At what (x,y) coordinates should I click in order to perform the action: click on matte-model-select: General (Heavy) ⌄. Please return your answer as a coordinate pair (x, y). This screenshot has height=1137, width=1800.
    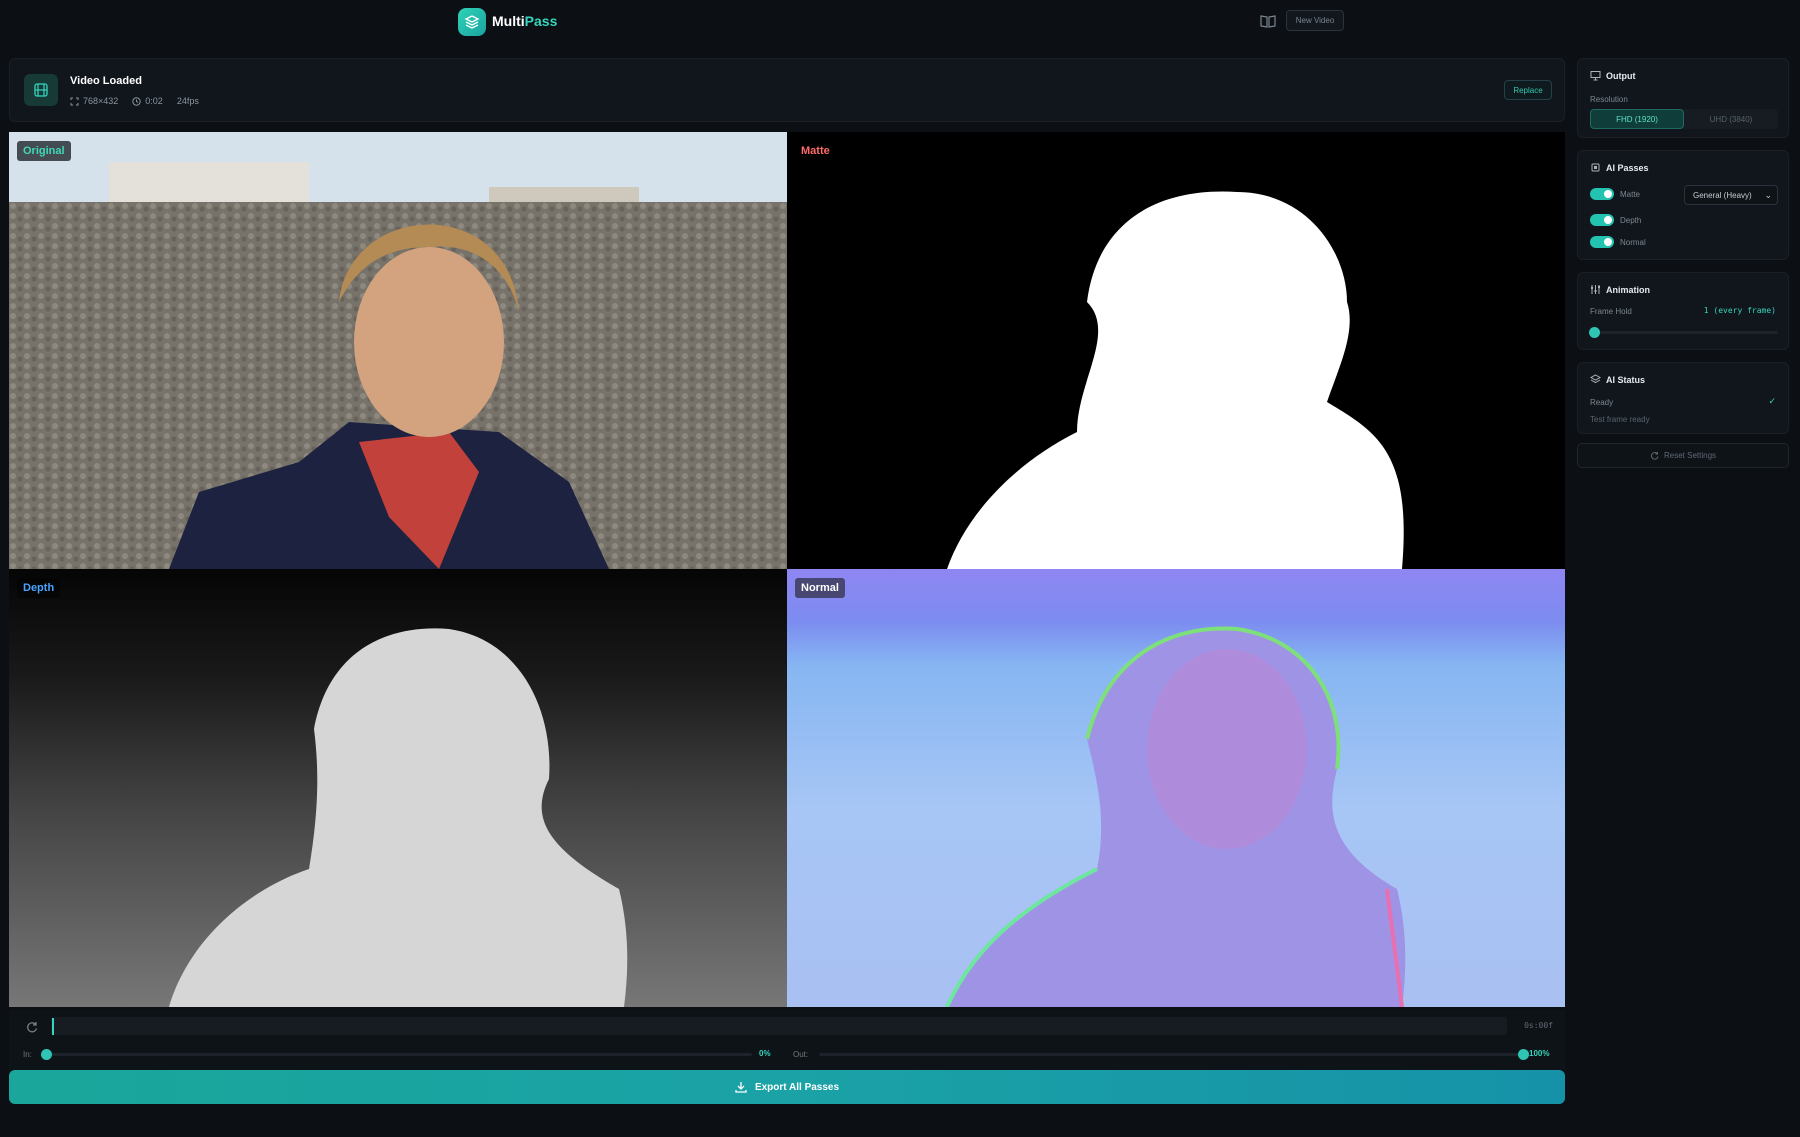
    Looking at the image, I should click on (1731, 195).